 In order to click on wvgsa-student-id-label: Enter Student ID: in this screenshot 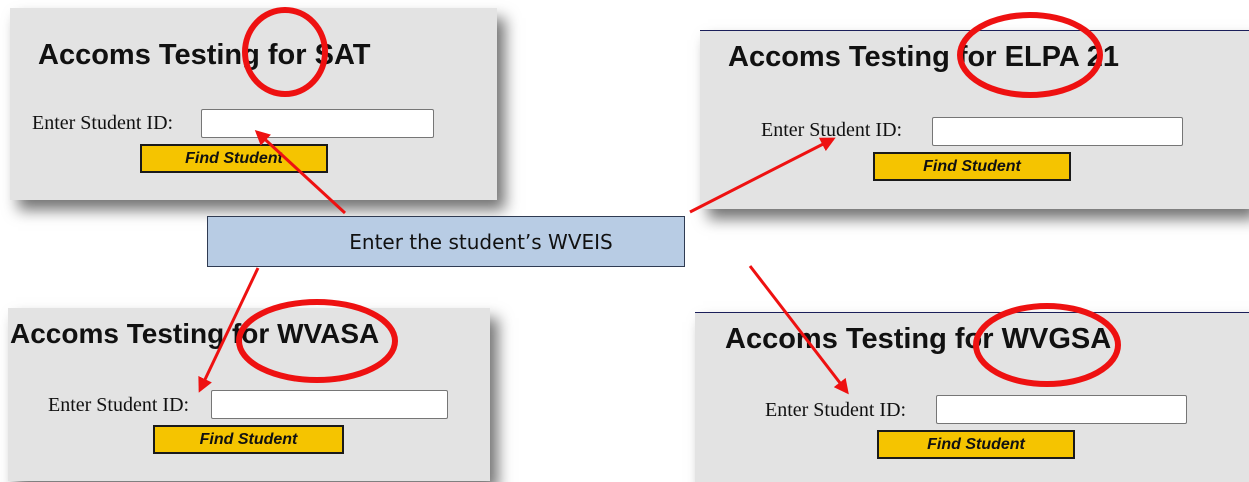, I will do `click(836, 410)`.